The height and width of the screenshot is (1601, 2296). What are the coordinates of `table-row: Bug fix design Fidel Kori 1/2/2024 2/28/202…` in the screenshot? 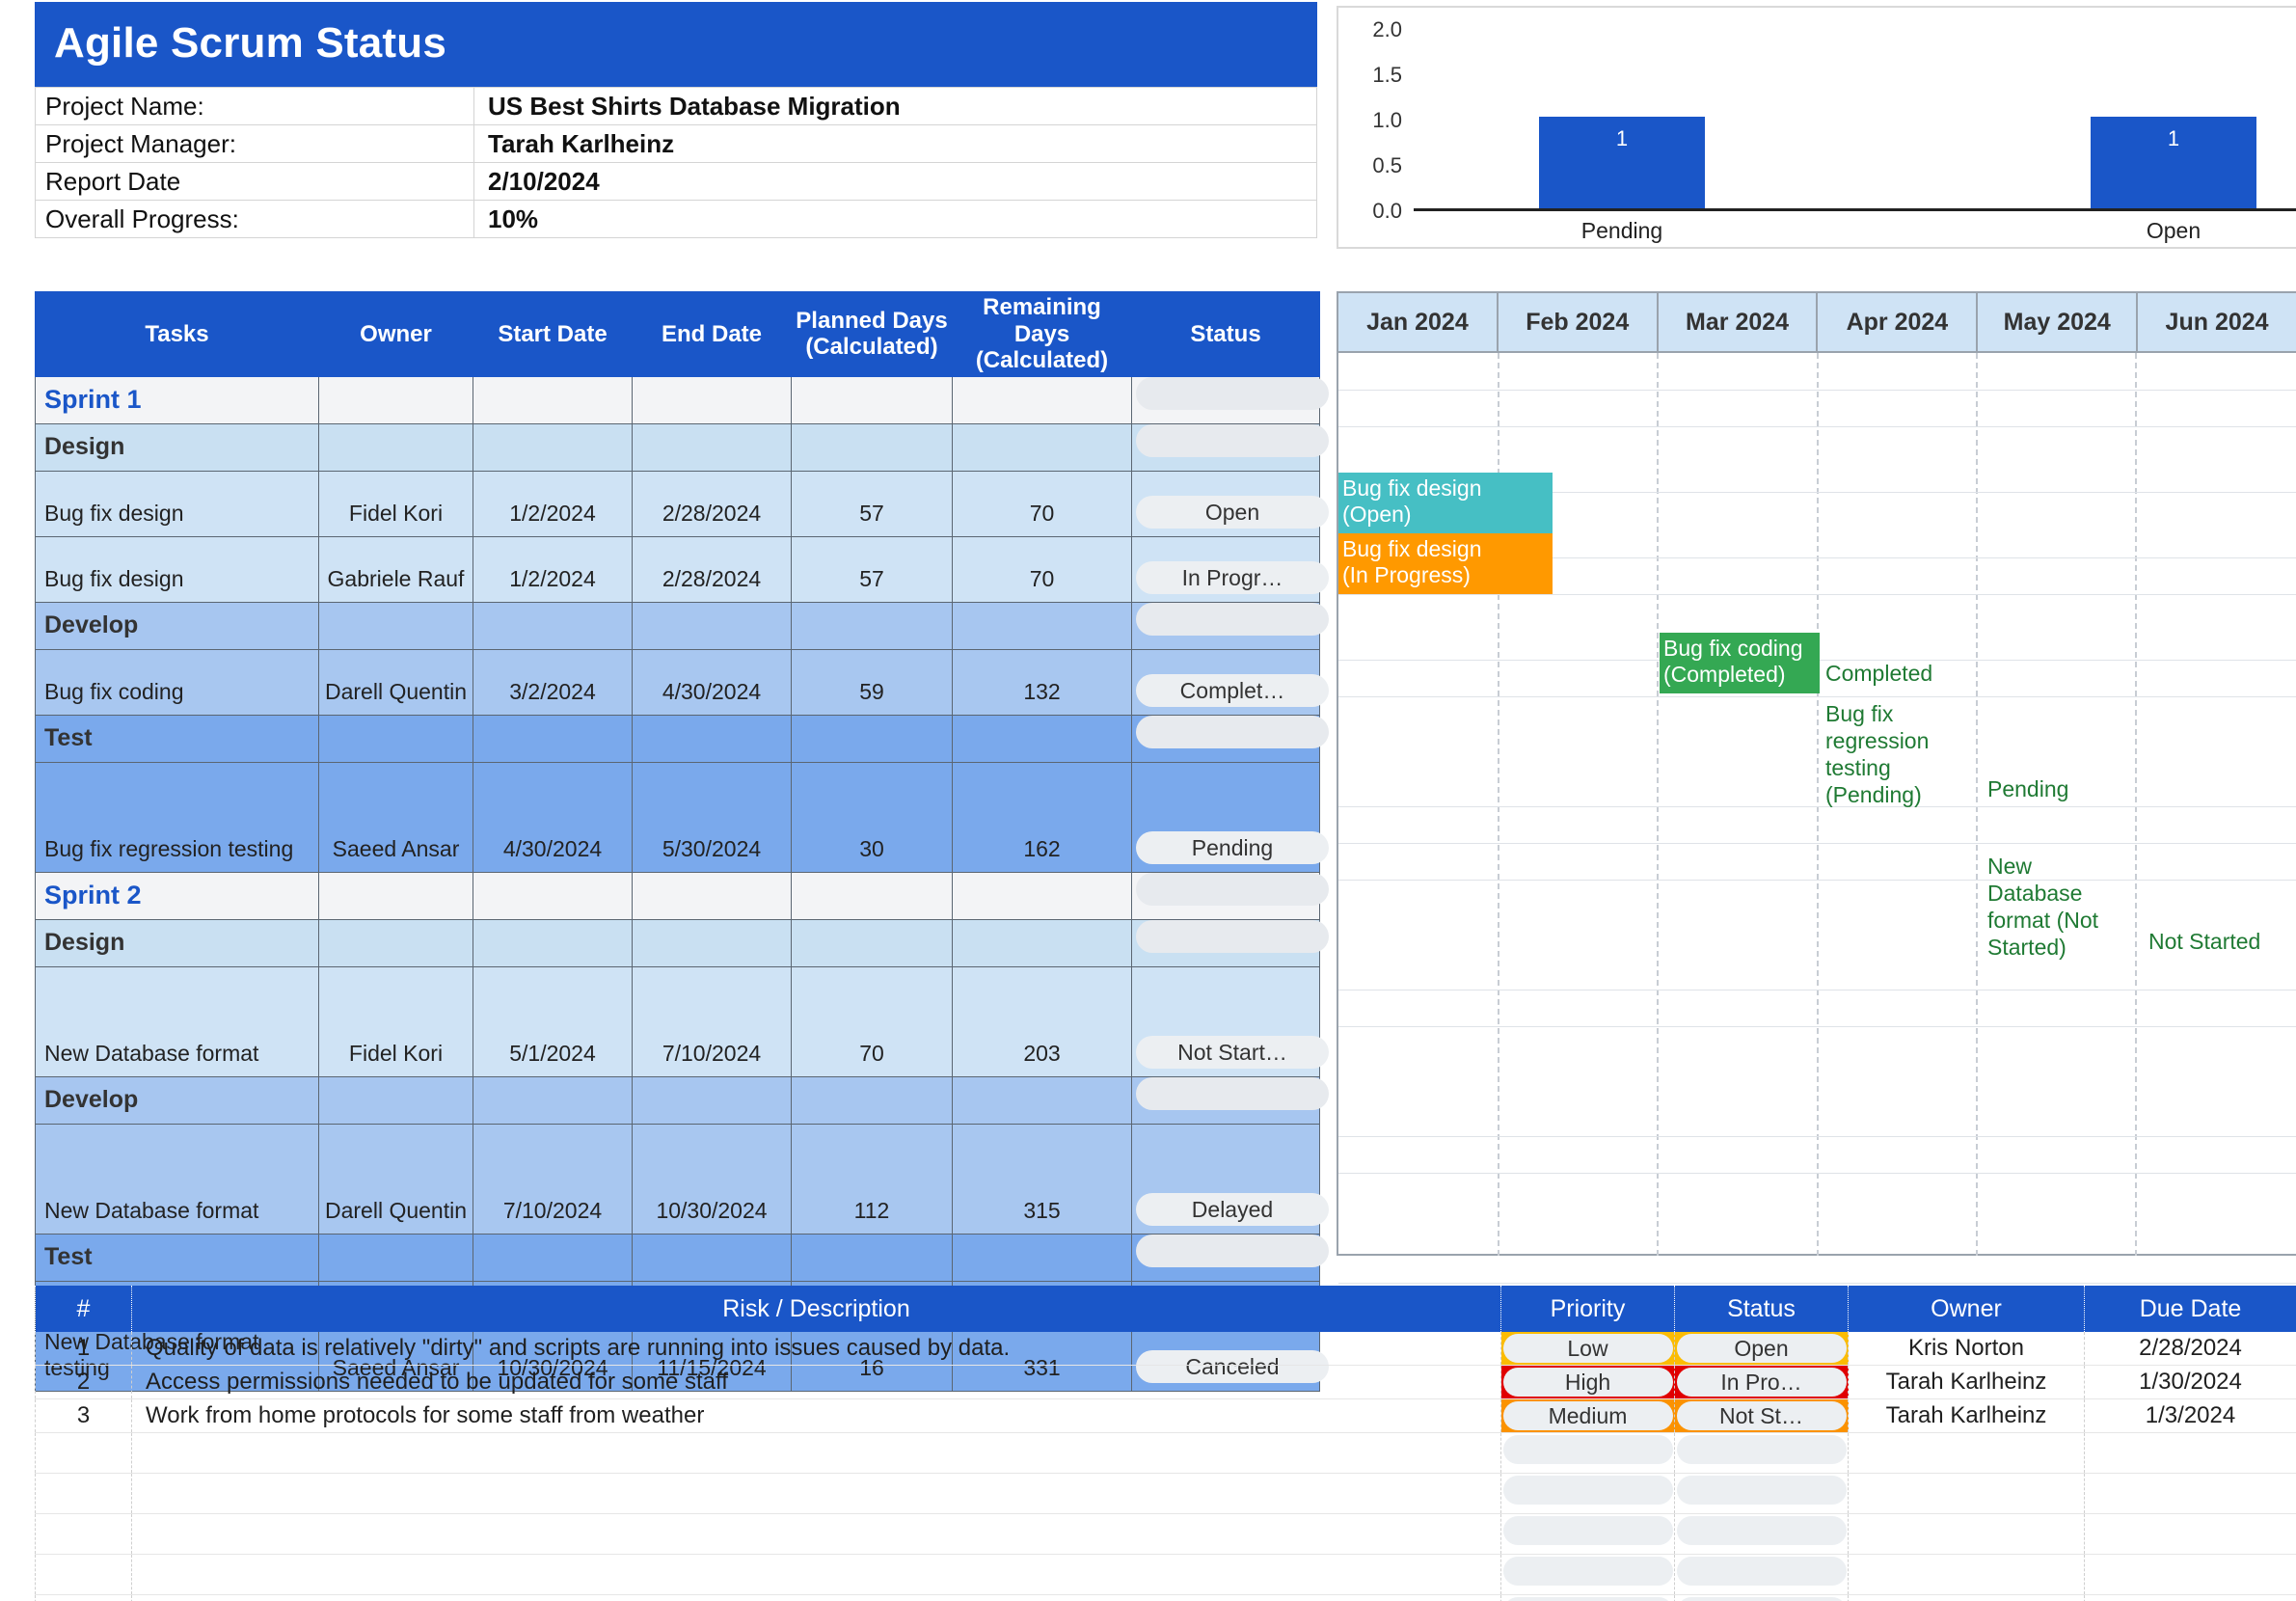 It's located at (682, 503).